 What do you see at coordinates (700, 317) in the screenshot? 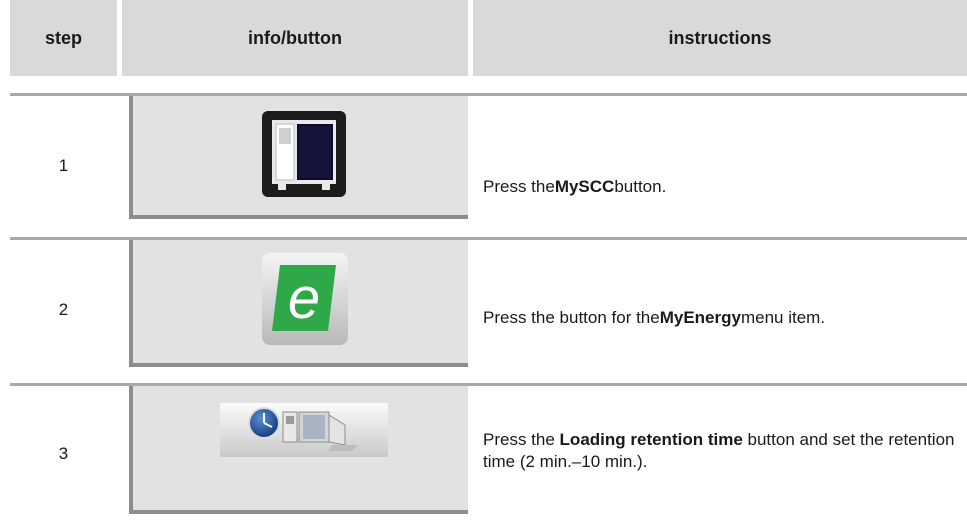
I see `instruction-keyword: MyEnergy` at bounding box center [700, 317].